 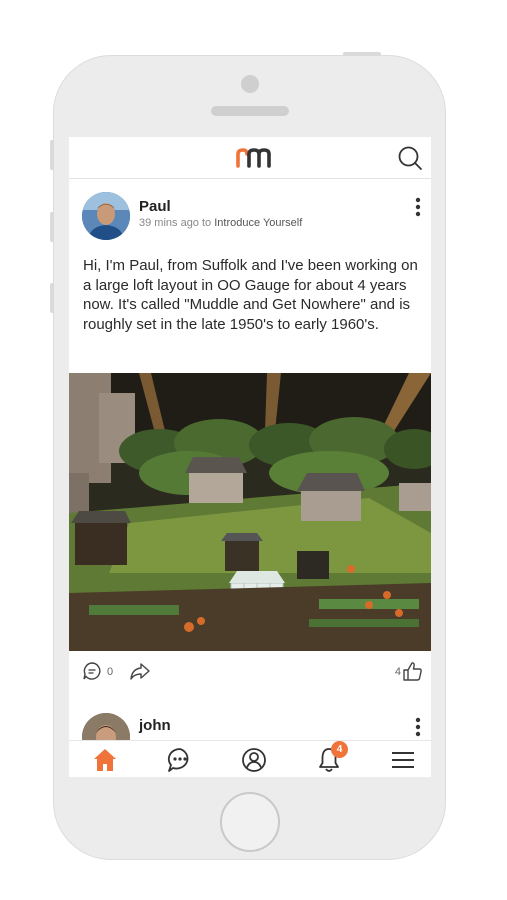 What do you see at coordinates (175, 223) in the screenshot?
I see `post-time: 39 mins ago to` at bounding box center [175, 223].